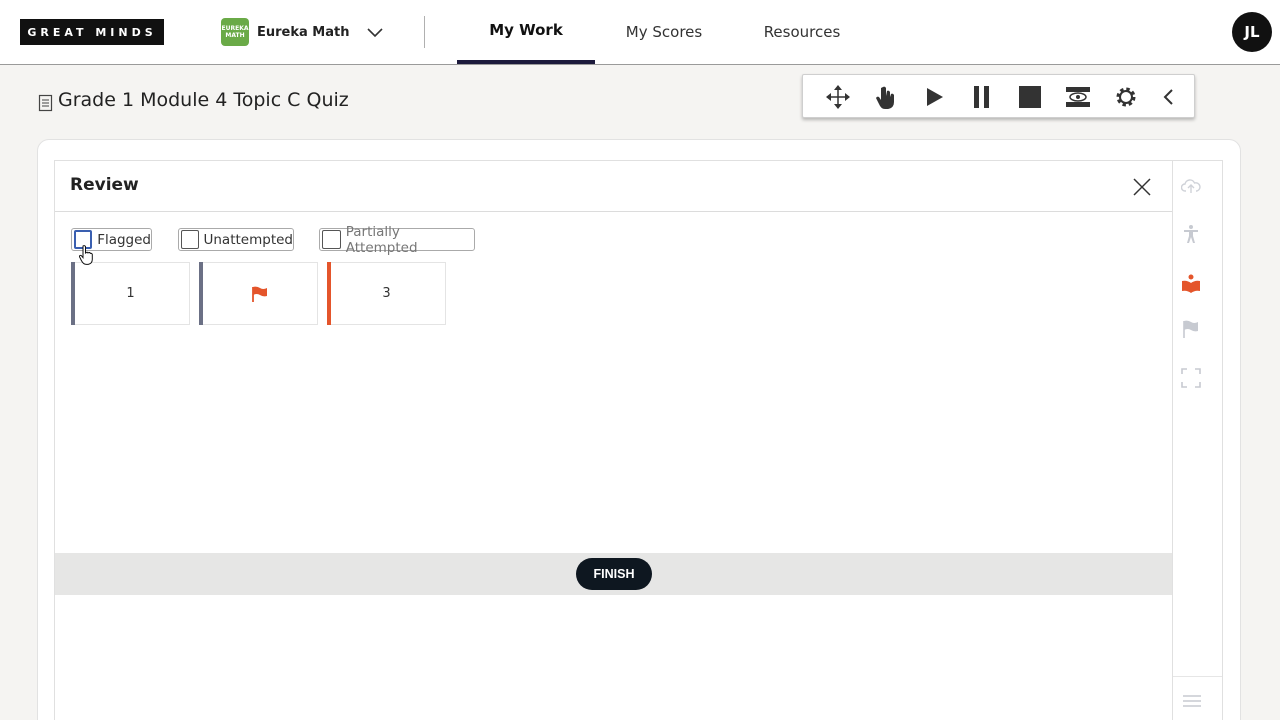  Describe the element at coordinates (1198, 440) in the screenshot. I see `side-tool-rail` at that location.